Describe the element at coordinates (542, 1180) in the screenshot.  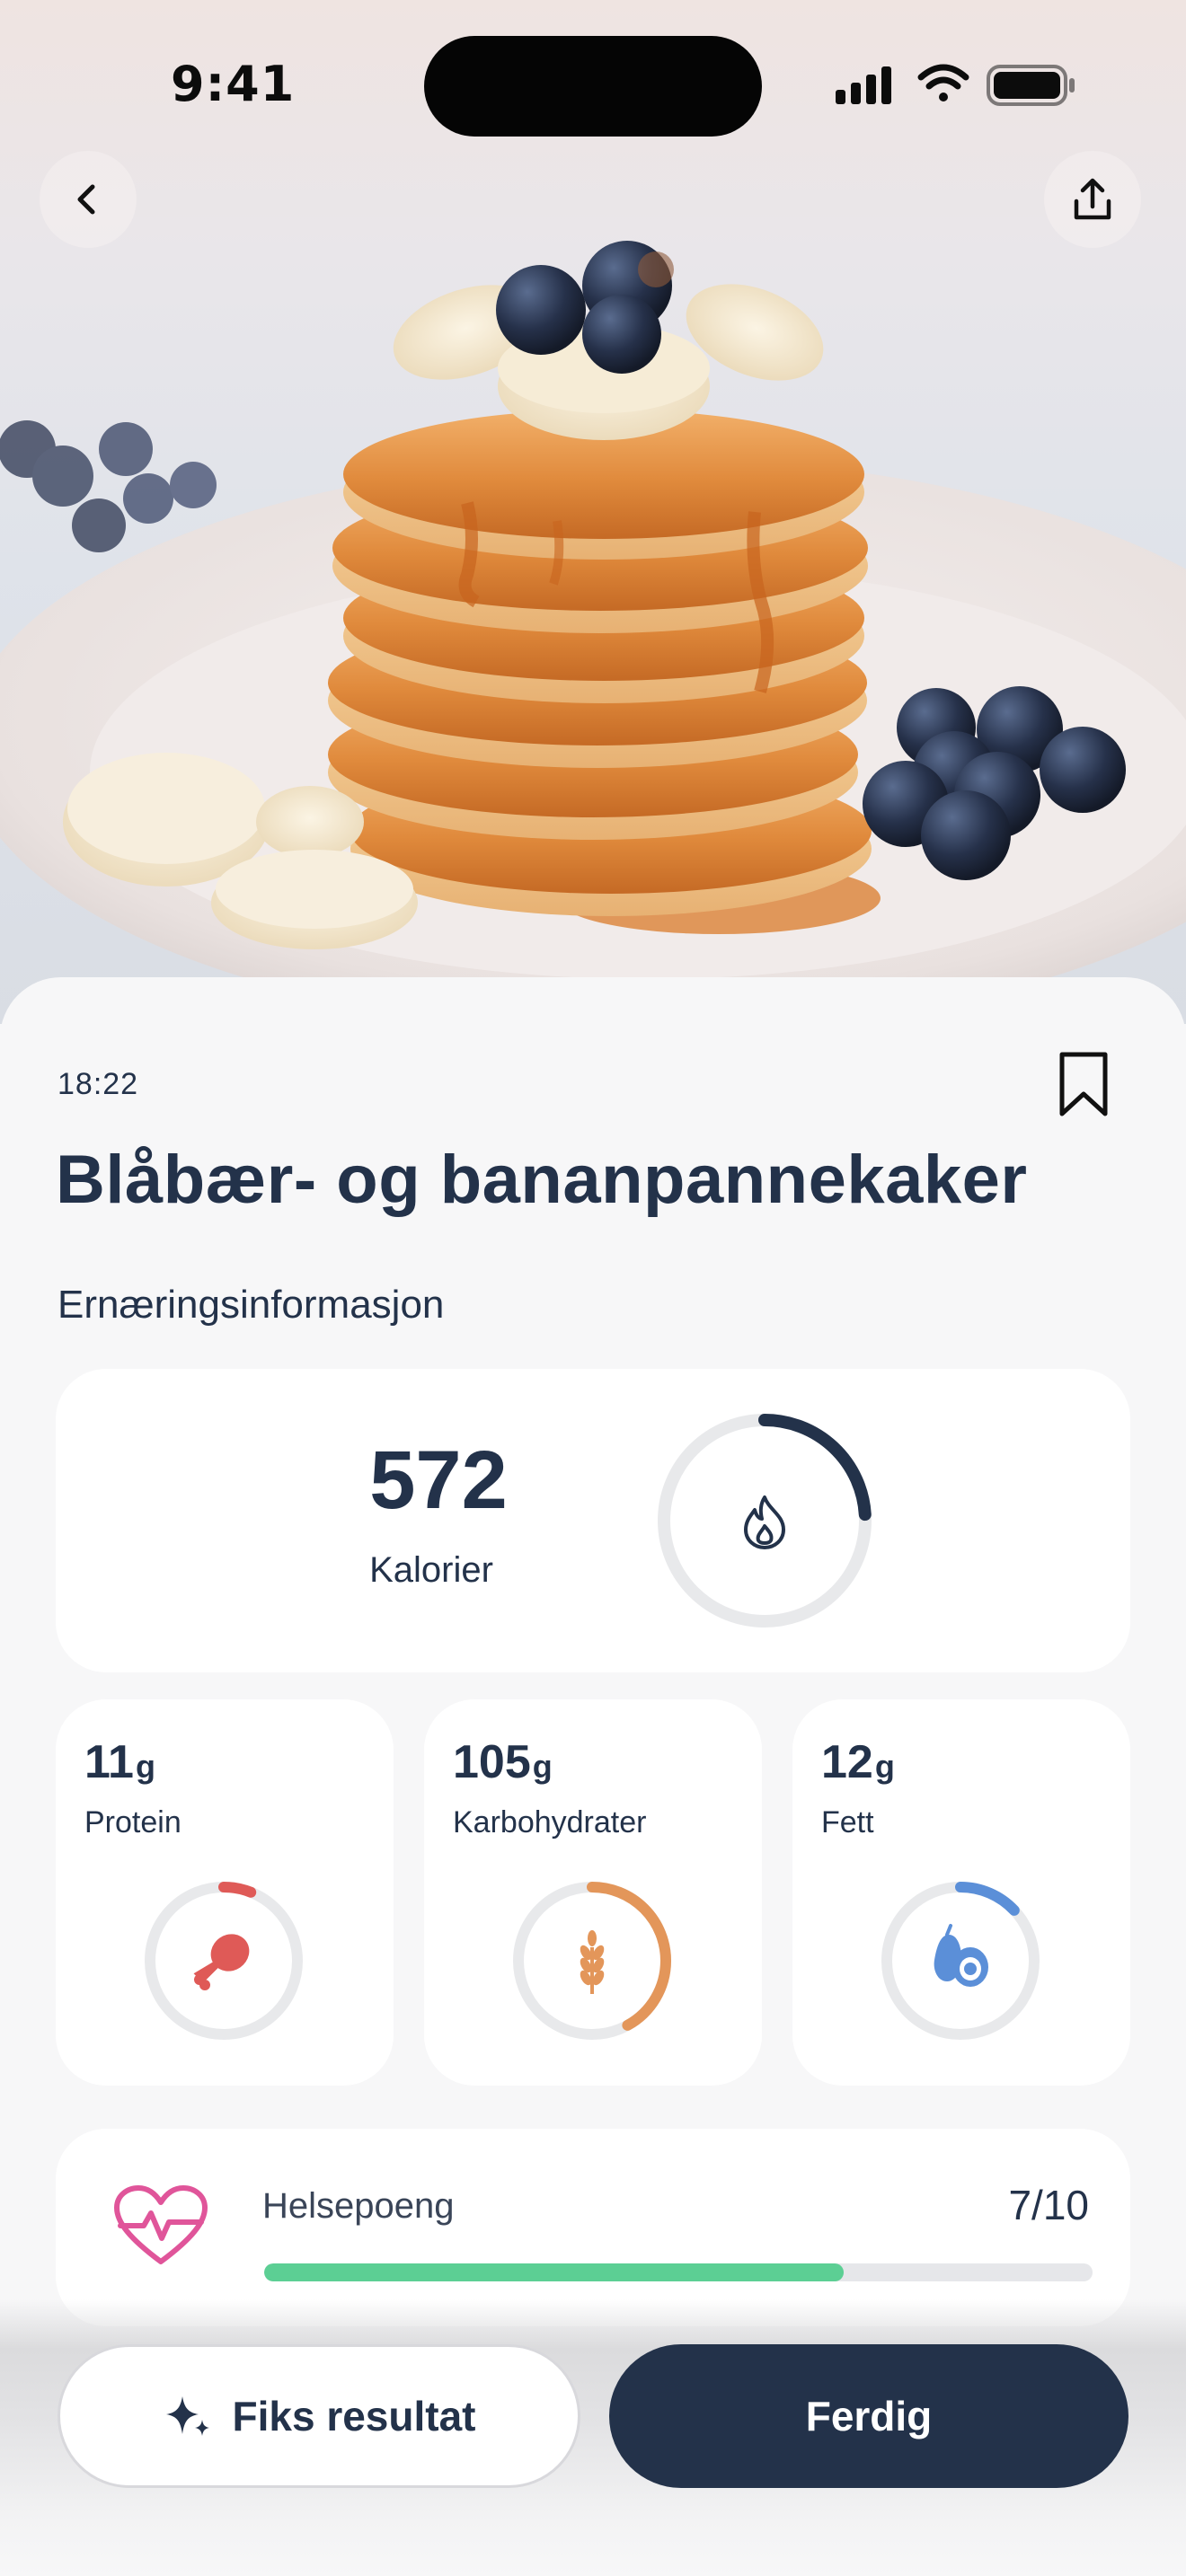
I see `meal-title: Blåbær- og bananpannekaker` at that location.